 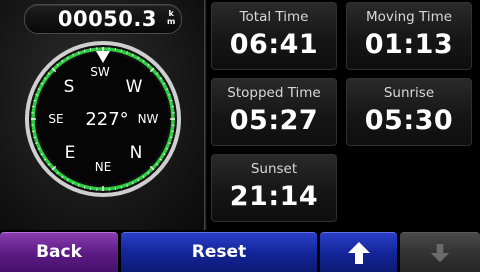 I want to click on compass-label-w: W, so click(x=134, y=87).